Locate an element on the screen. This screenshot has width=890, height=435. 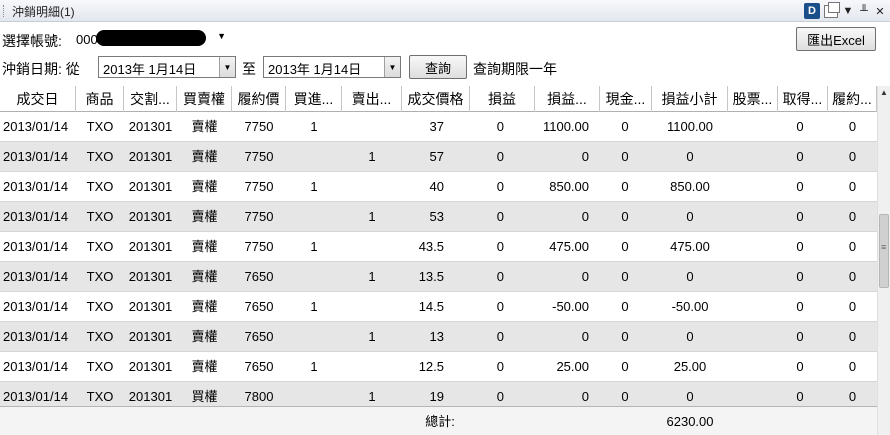
column-header: 損益小計 is located at coordinates (690, 99).